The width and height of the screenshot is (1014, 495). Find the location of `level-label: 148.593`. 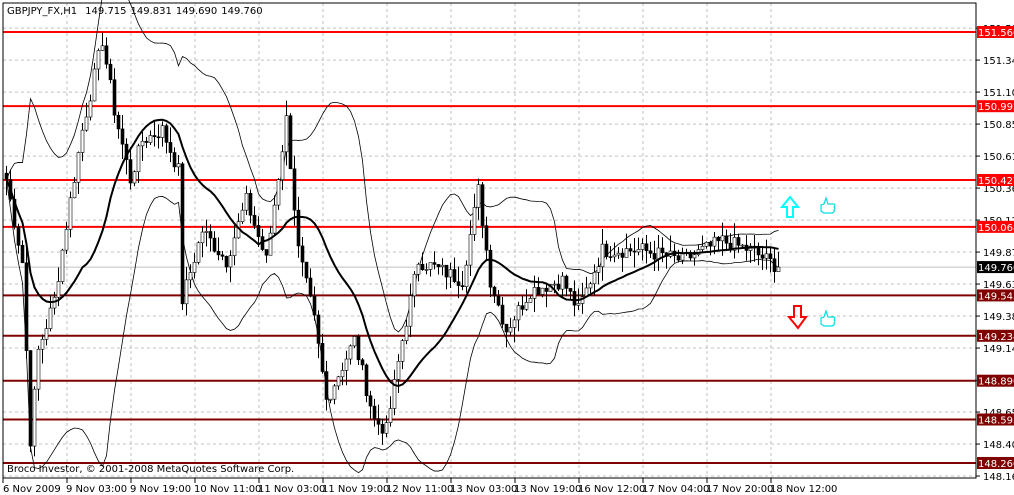

level-label: 148.593 is located at coordinates (996, 420).